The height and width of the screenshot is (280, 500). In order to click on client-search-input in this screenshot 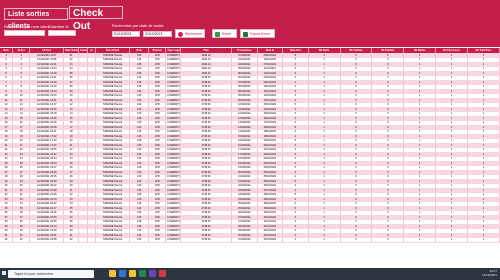, I will do `click(24, 33)`.